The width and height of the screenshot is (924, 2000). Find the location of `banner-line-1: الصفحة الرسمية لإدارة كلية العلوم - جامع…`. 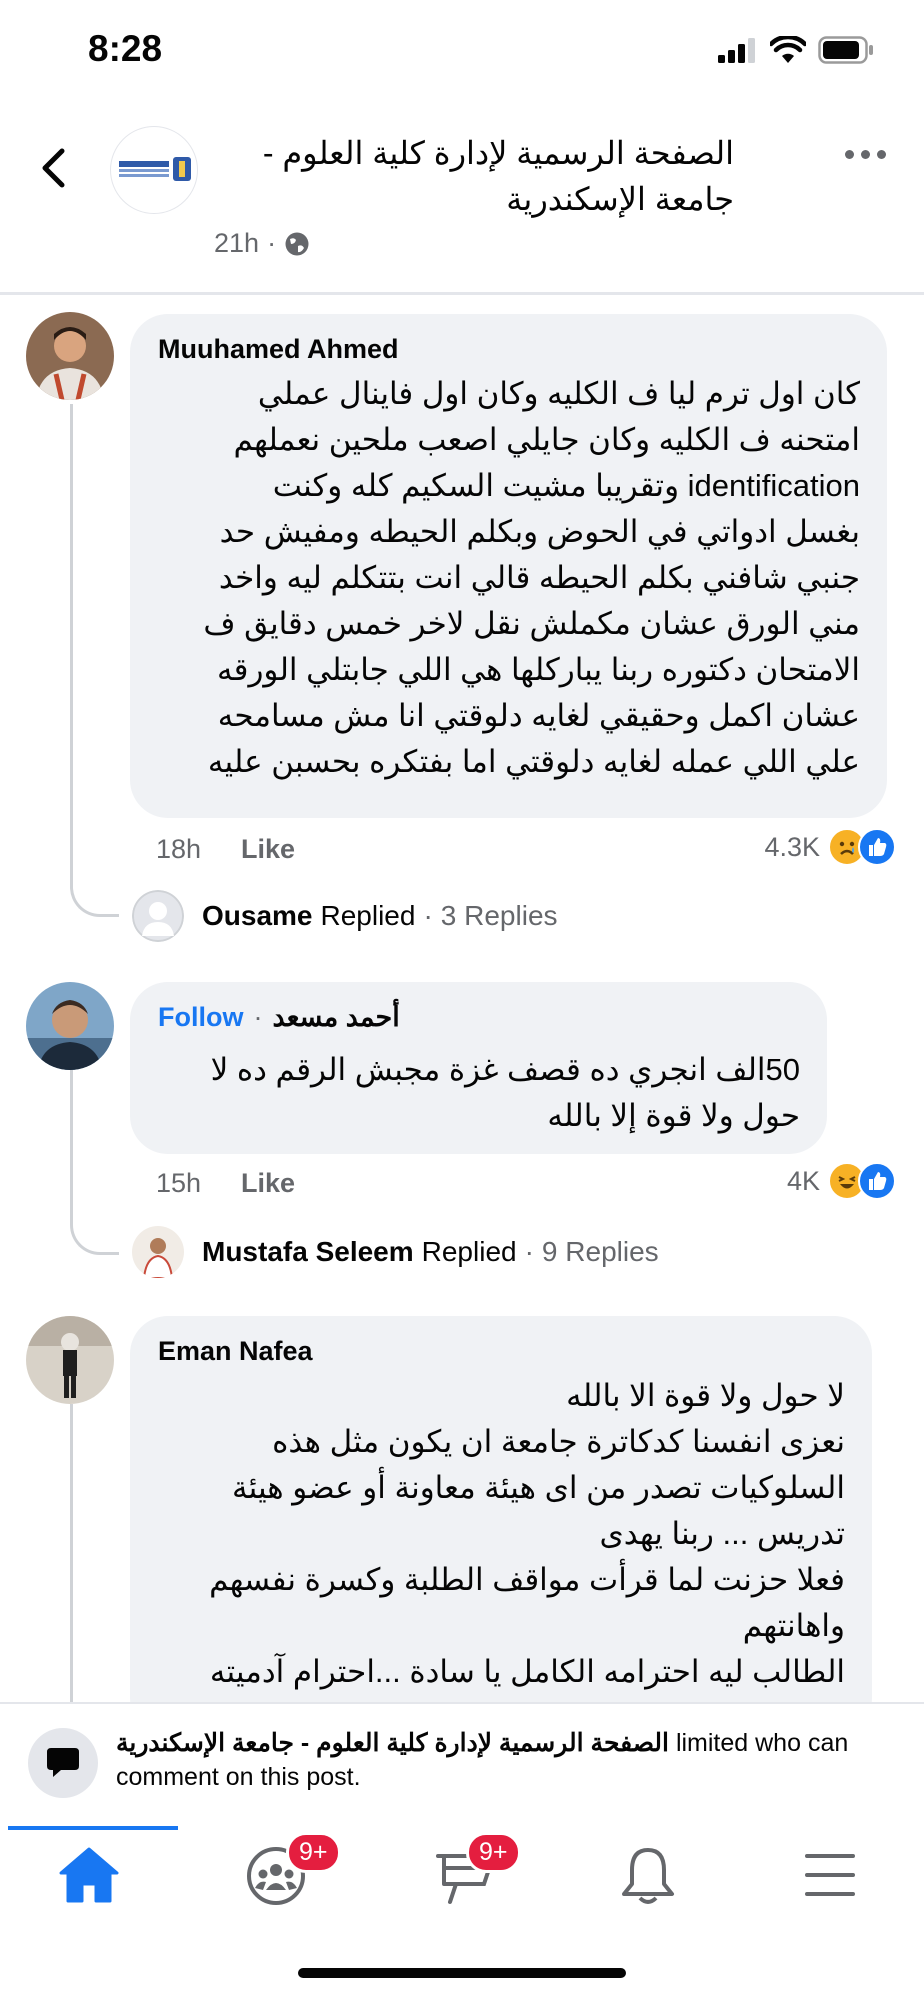

banner-line-1: الصفحة الرسمية لإدارة كلية العلوم - جامع… is located at coordinates (482, 1743).